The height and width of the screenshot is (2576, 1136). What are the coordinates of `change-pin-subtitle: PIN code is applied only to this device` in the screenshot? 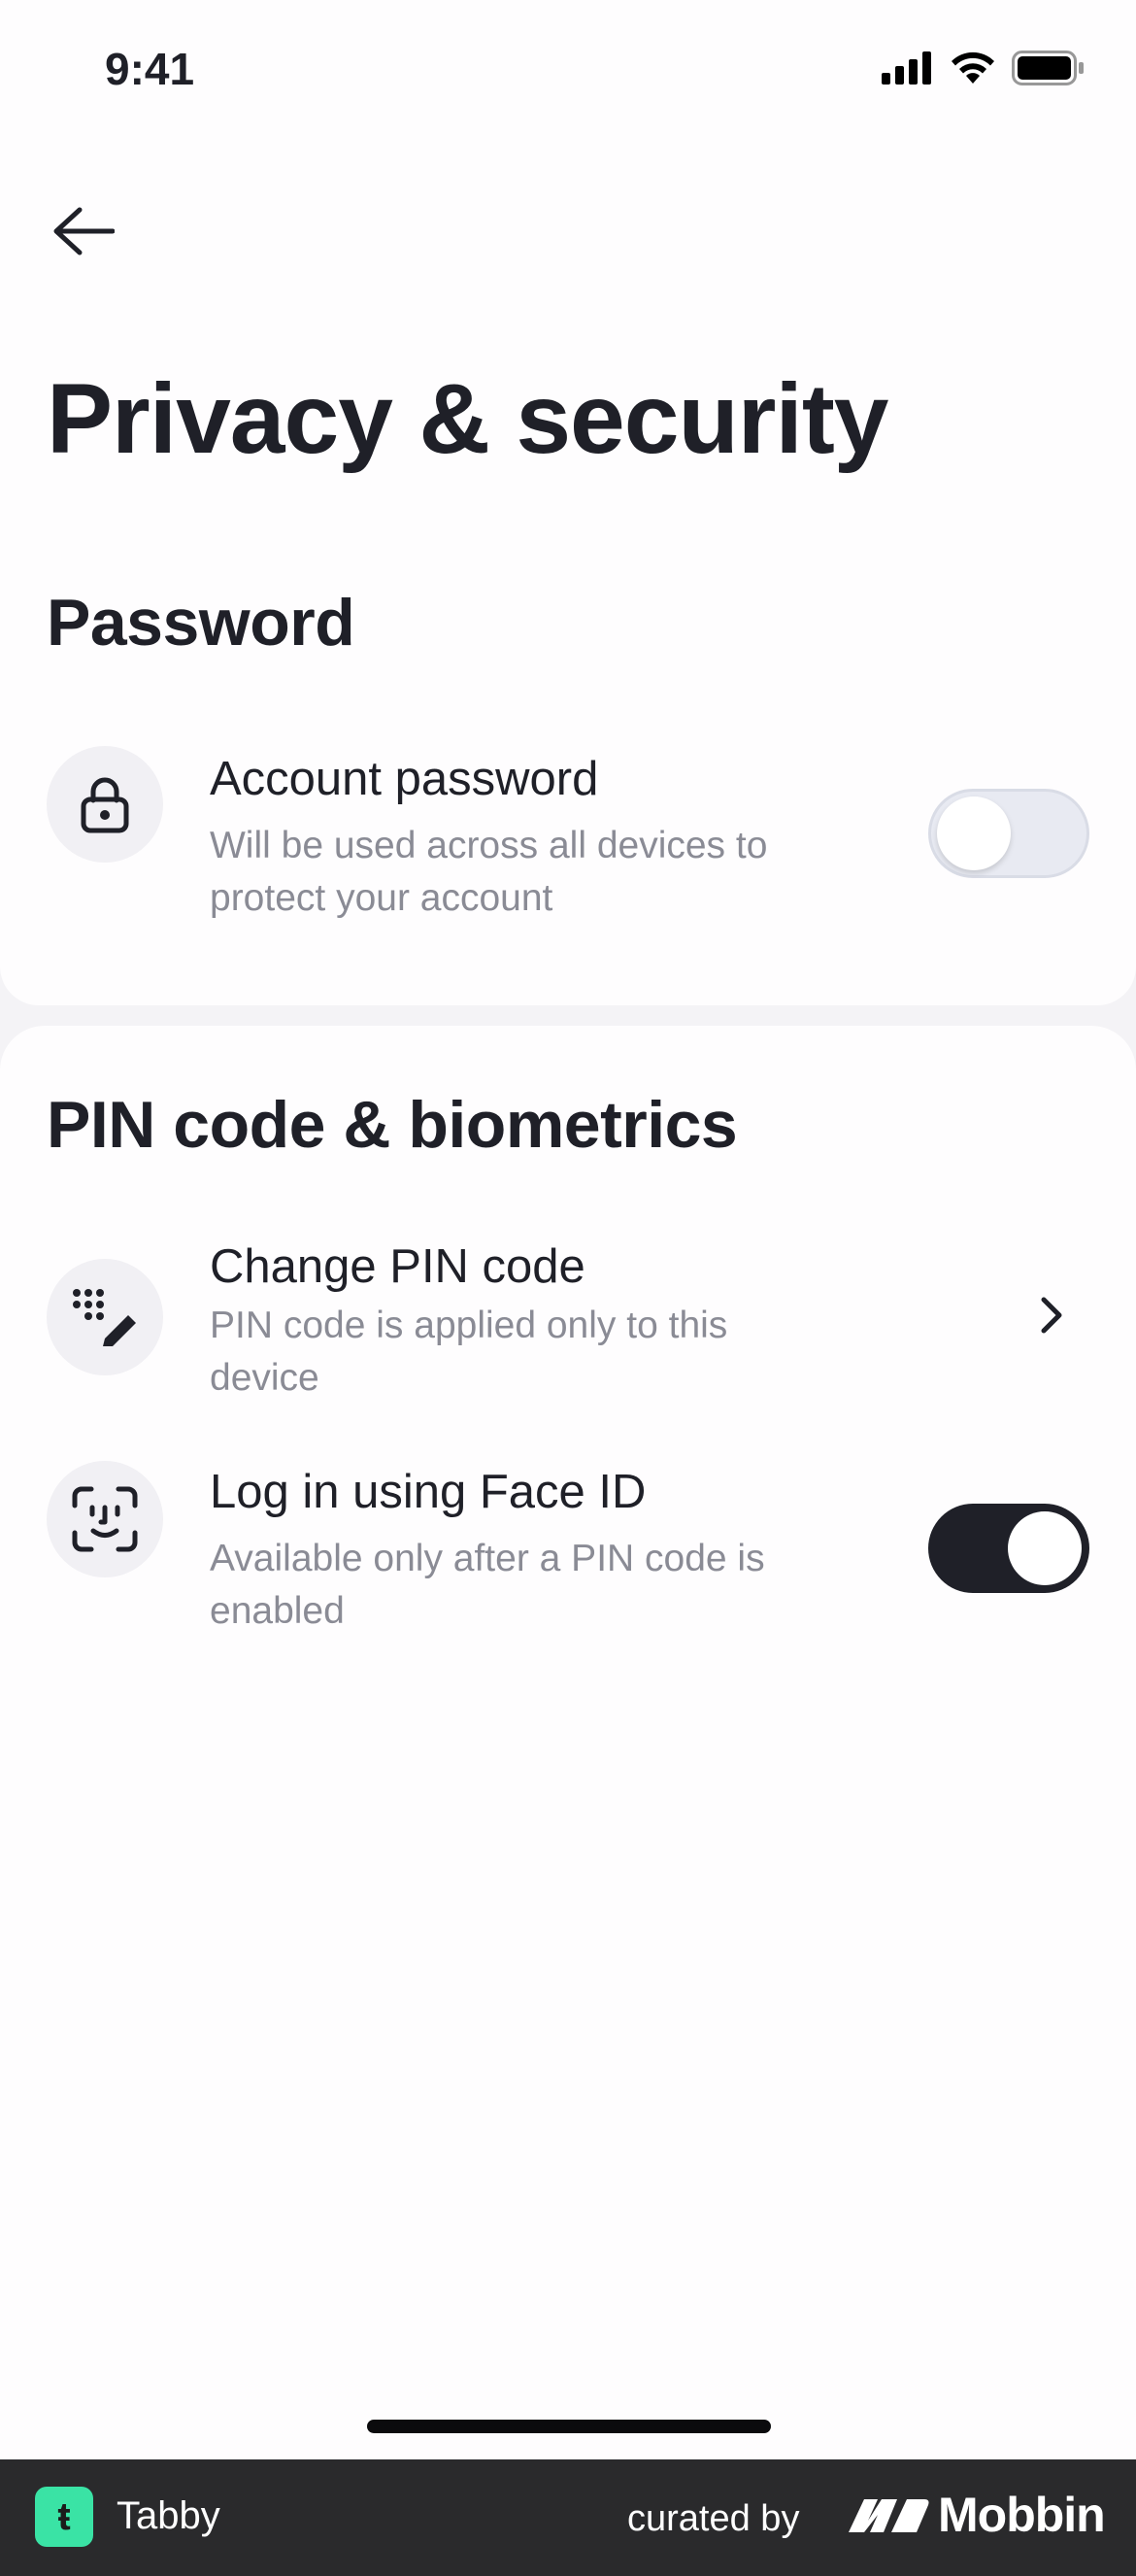 It's located at (469, 1352).